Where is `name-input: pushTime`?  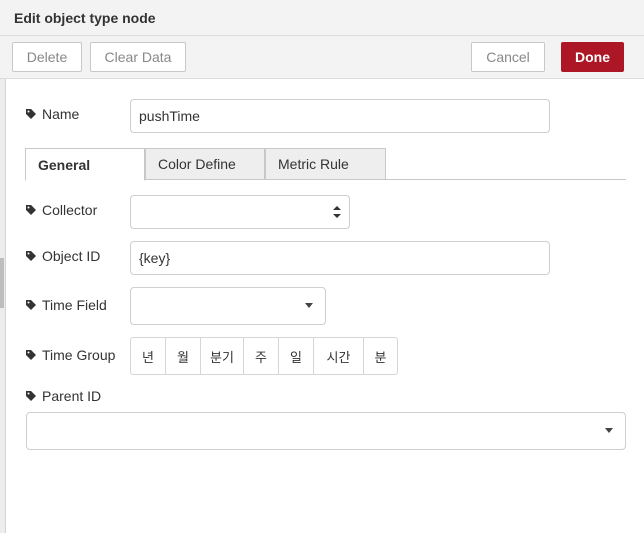
name-input: pushTime is located at coordinates (340, 116).